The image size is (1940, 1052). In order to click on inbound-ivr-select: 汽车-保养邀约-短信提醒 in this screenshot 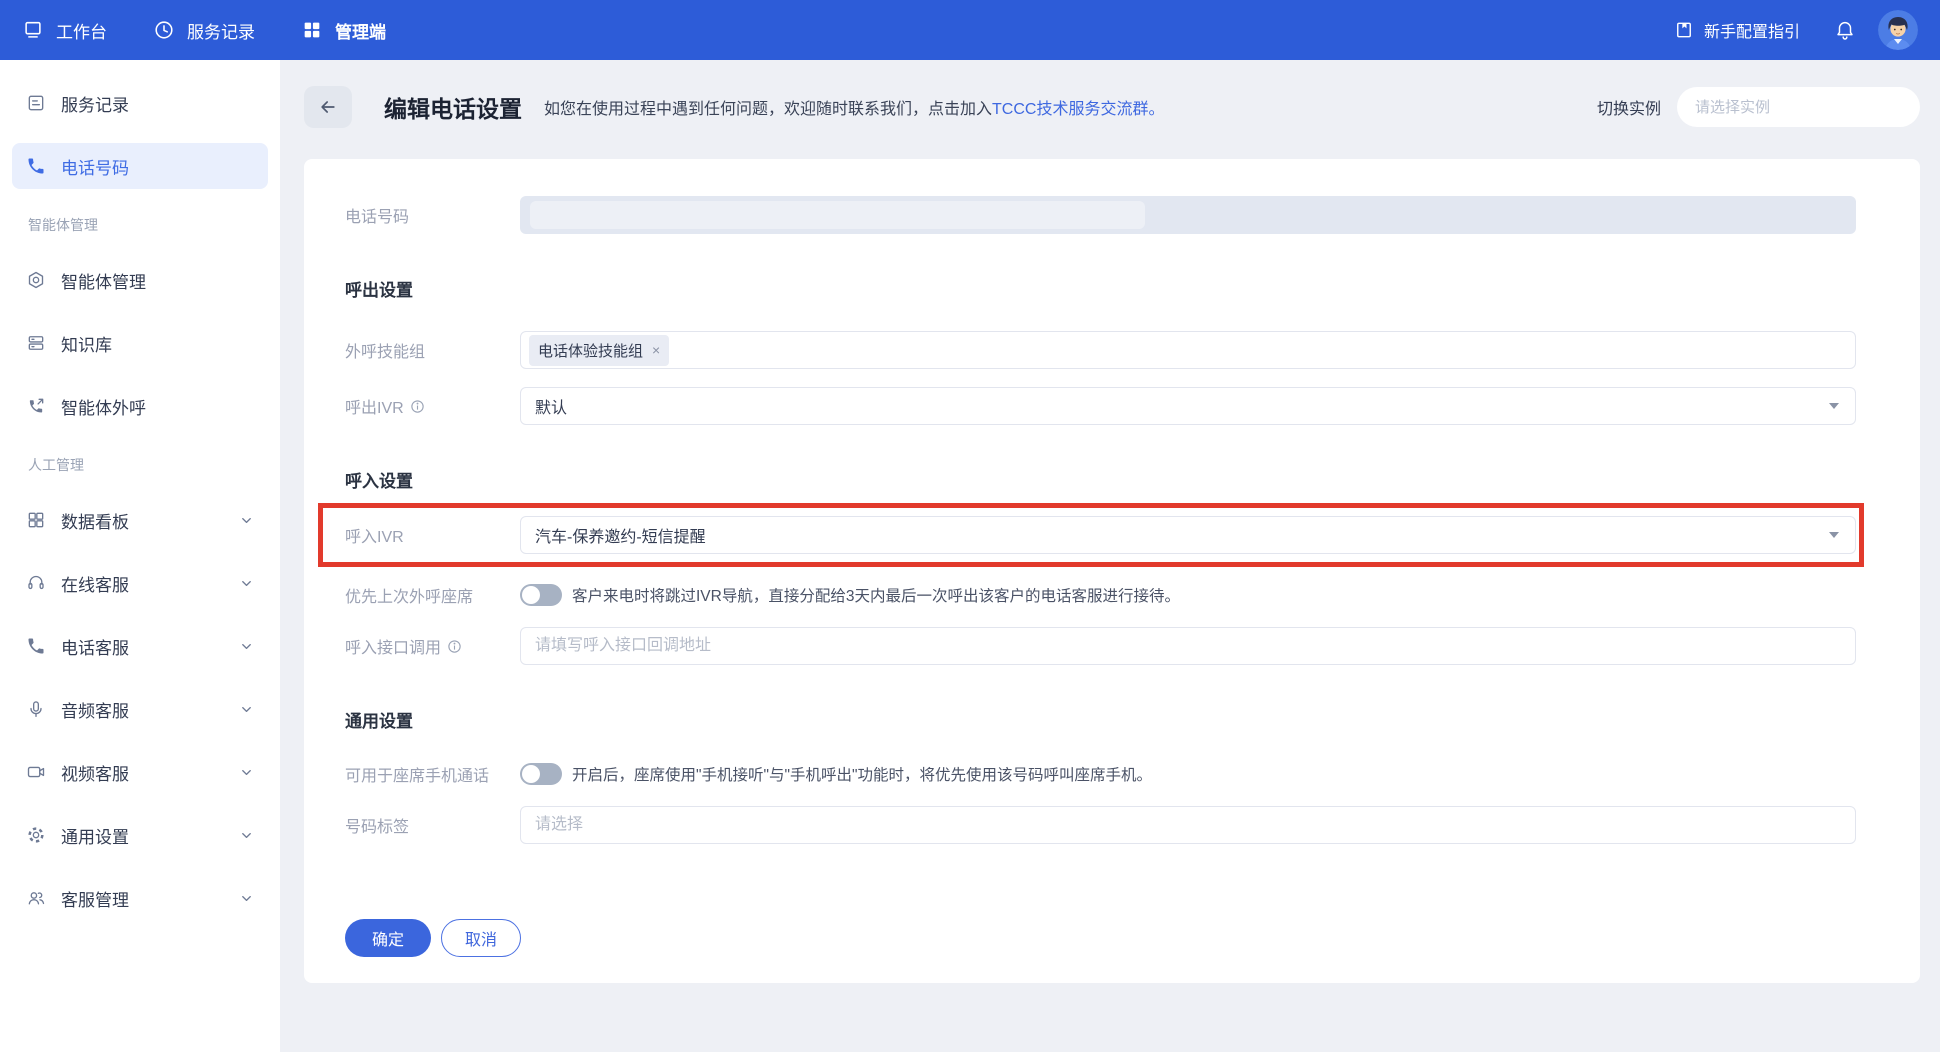, I will do `click(1188, 535)`.